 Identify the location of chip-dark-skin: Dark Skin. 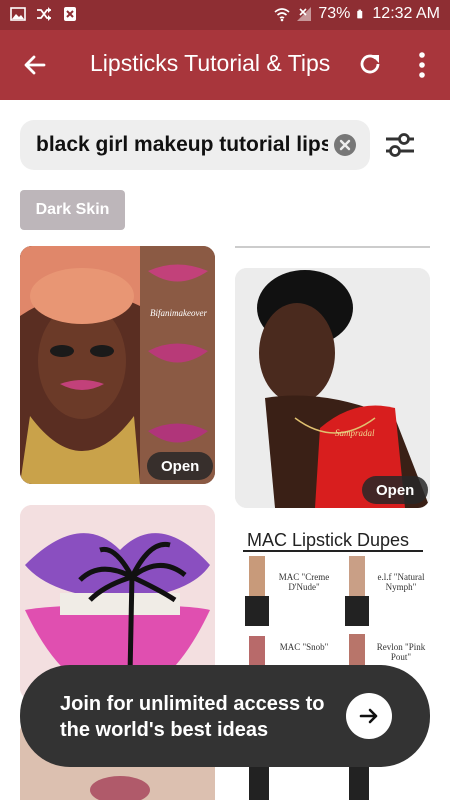
(72, 210).